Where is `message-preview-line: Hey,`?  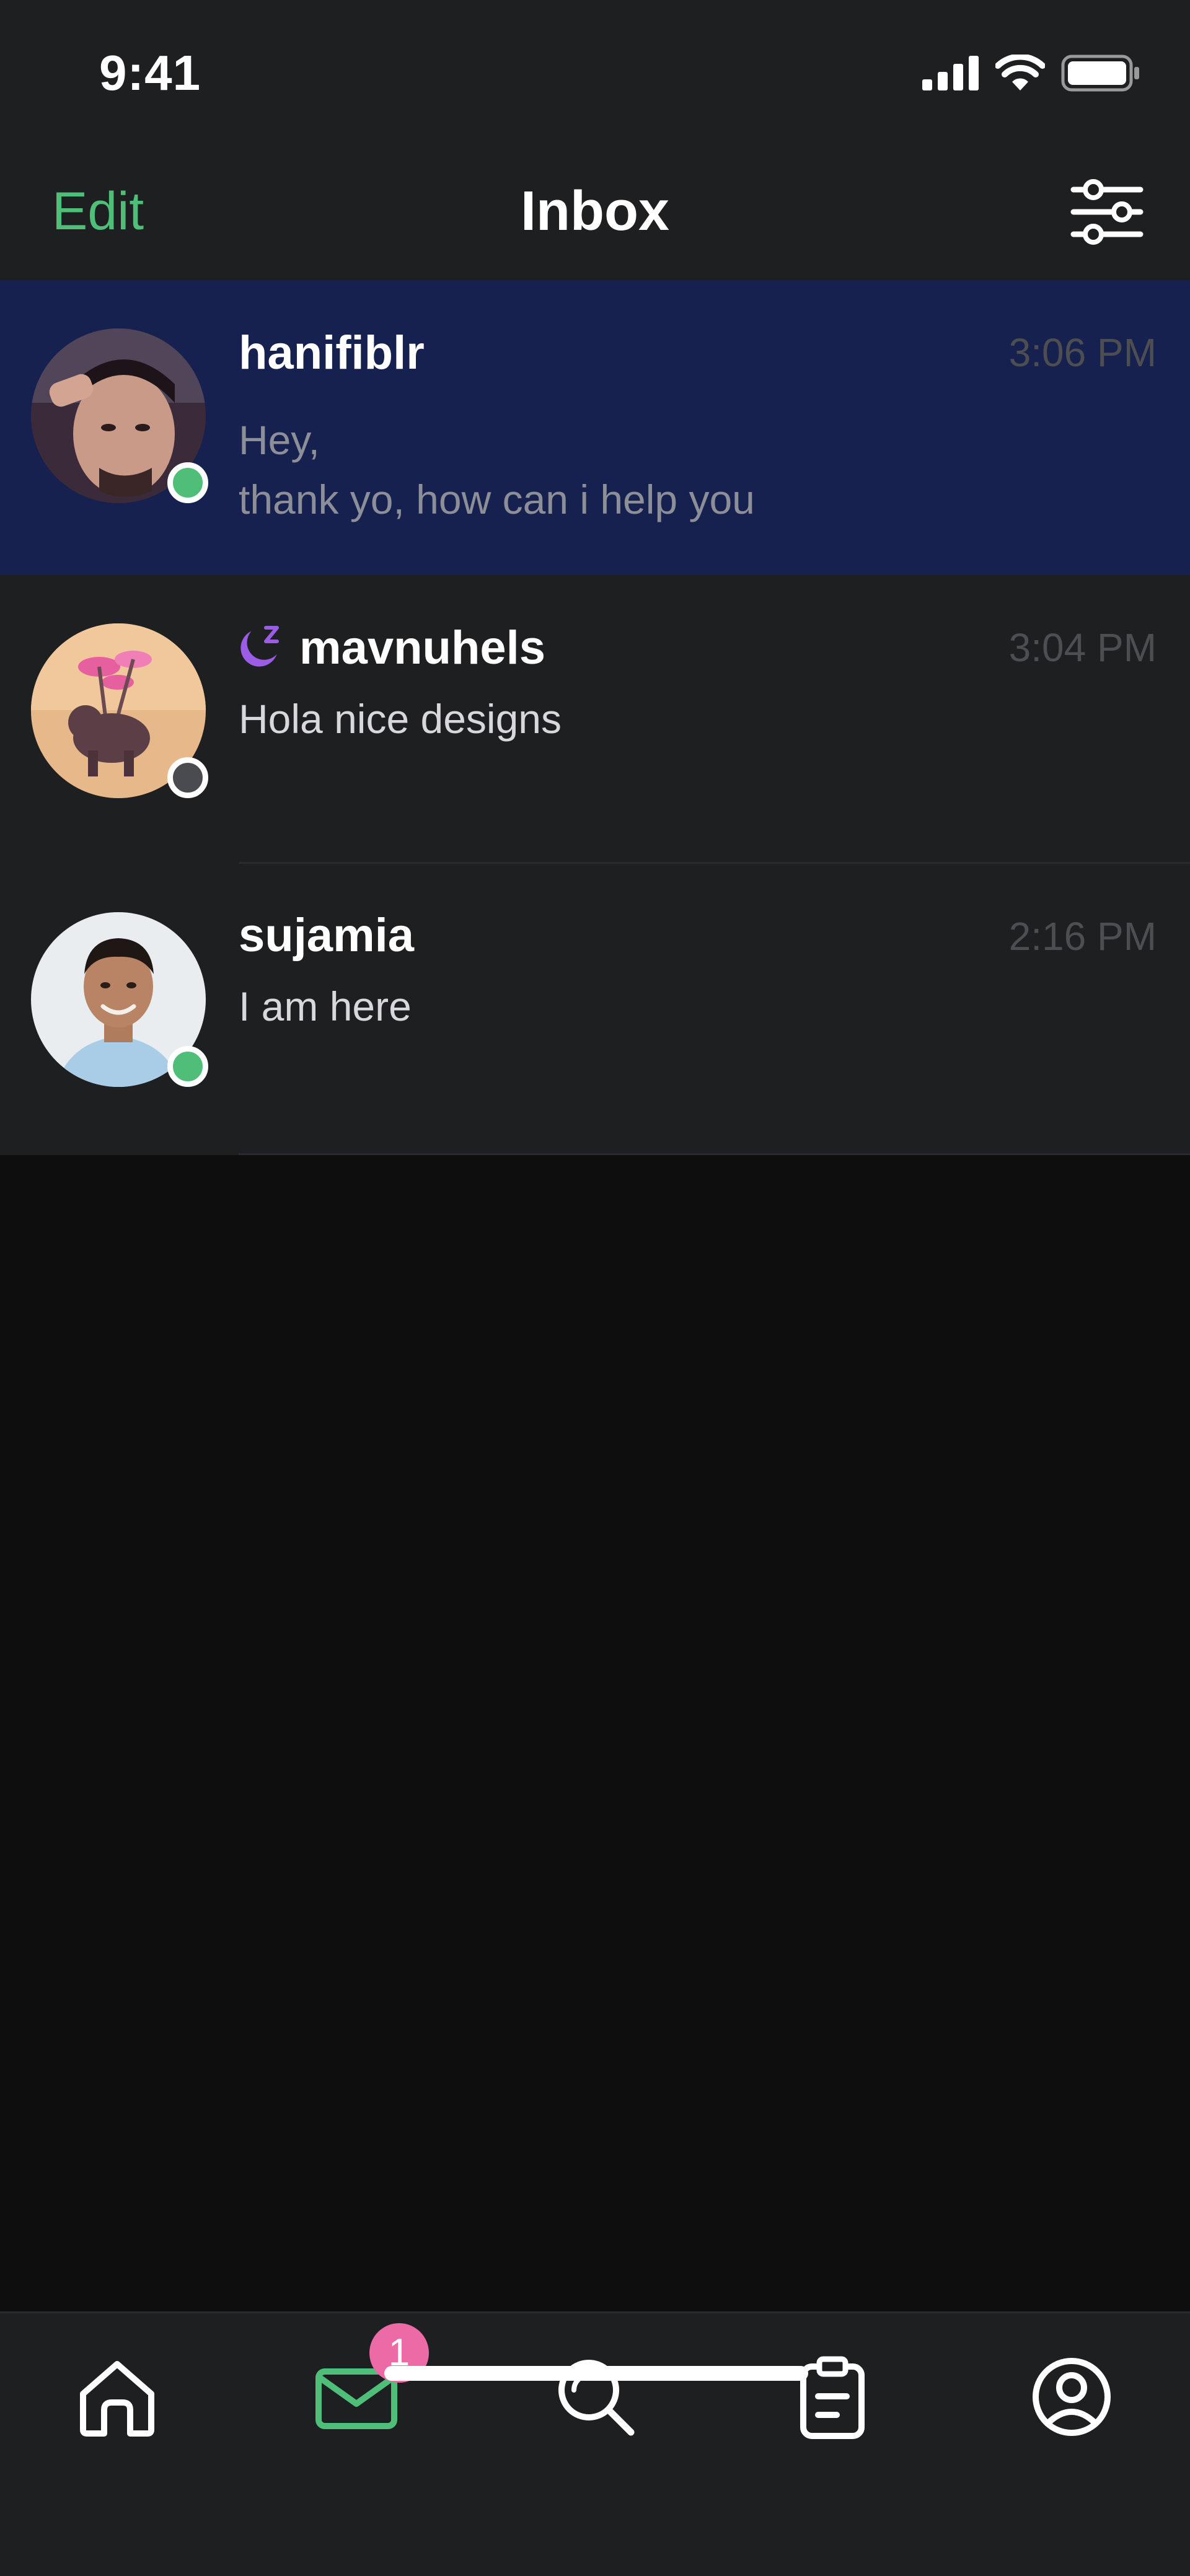 message-preview-line: Hey, is located at coordinates (279, 440).